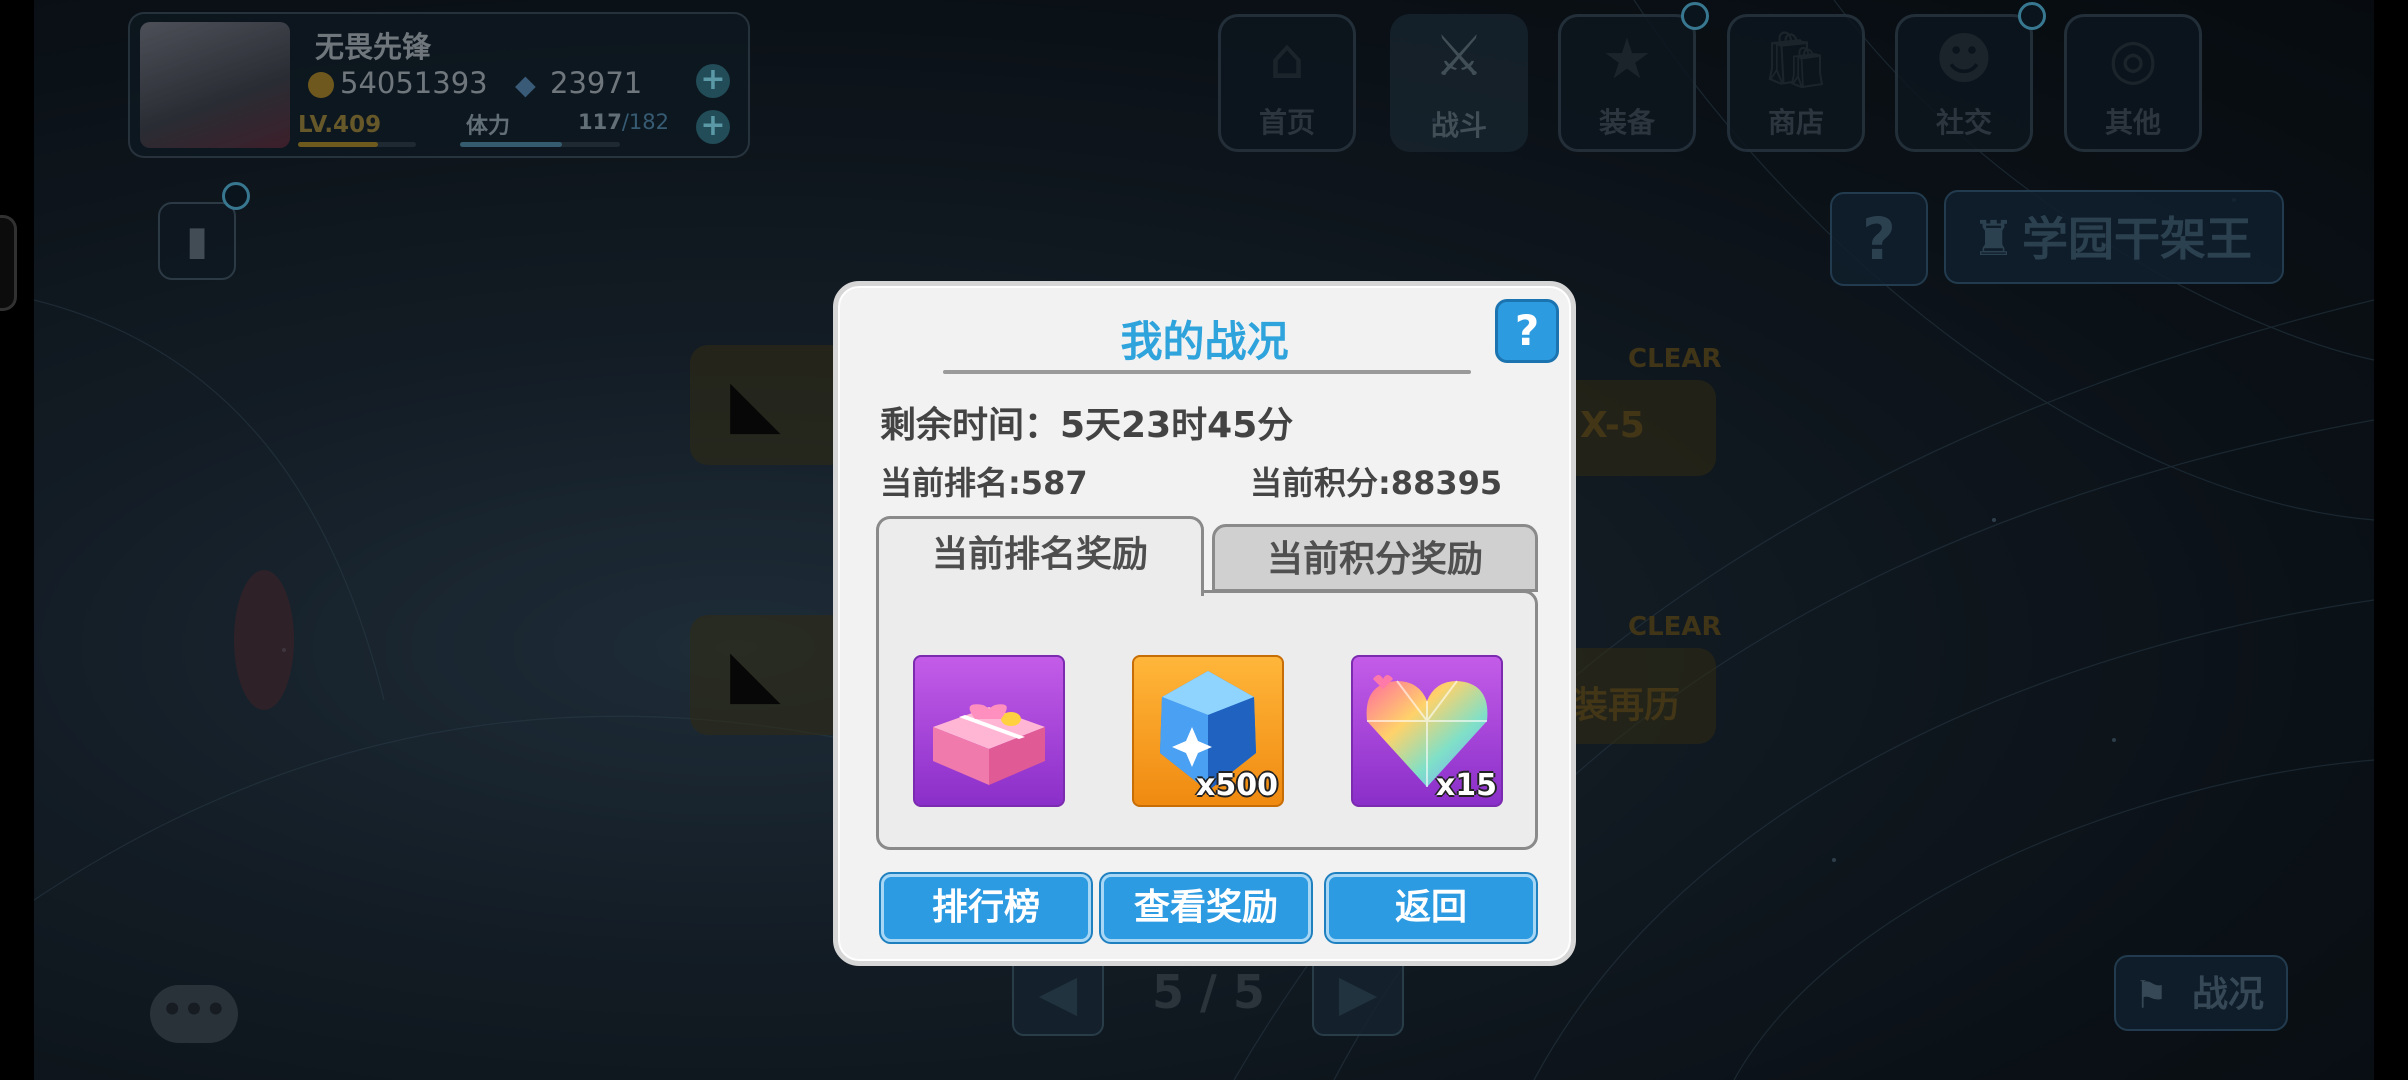  I want to click on reward-item, so click(989, 731).